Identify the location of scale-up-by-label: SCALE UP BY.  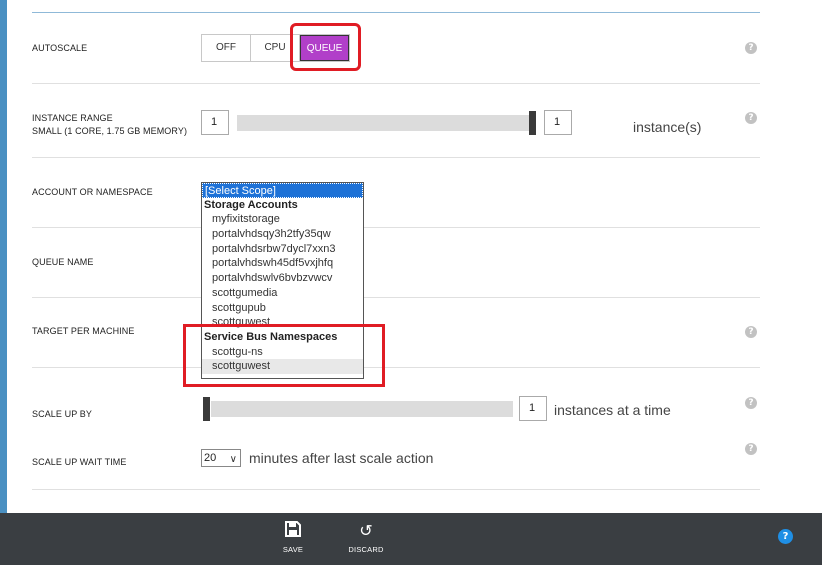
(62, 414).